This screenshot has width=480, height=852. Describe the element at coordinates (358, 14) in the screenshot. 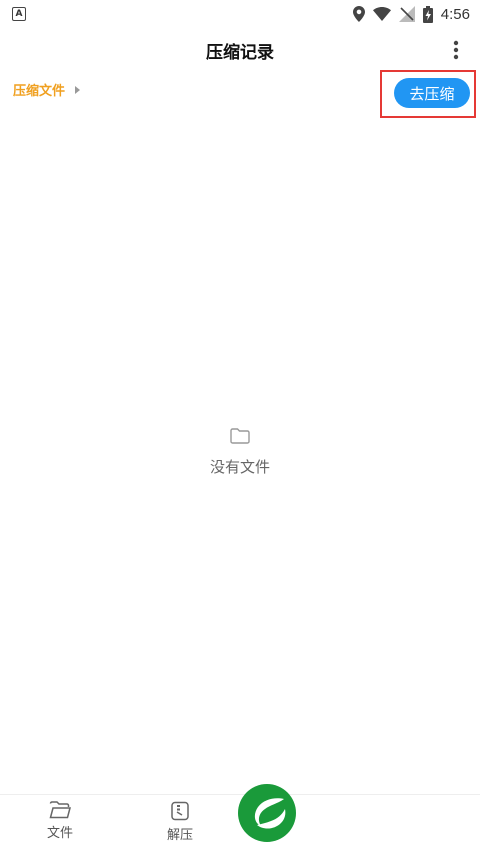

I see `location-icon` at that location.